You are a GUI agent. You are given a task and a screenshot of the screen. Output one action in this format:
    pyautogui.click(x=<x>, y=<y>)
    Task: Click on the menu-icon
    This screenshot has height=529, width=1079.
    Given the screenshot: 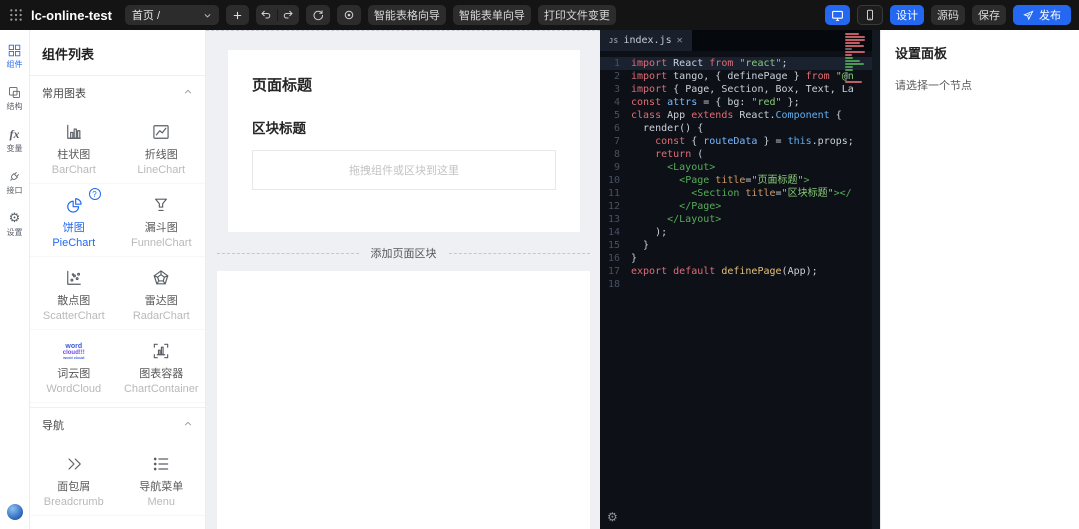 What is the action you would take?
    pyautogui.click(x=161, y=464)
    